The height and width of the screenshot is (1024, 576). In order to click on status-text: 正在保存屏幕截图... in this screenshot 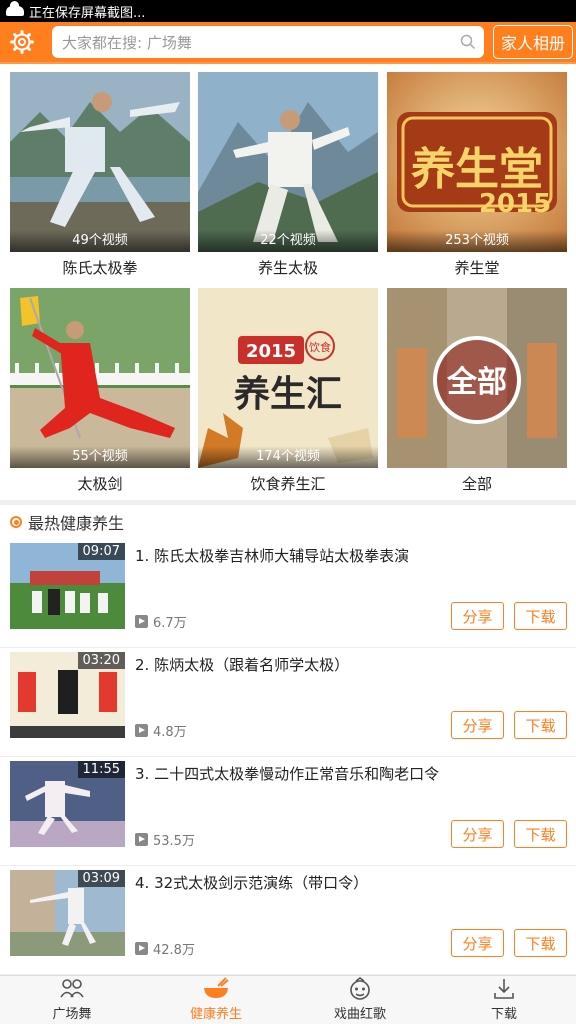, I will do `click(87, 13)`.